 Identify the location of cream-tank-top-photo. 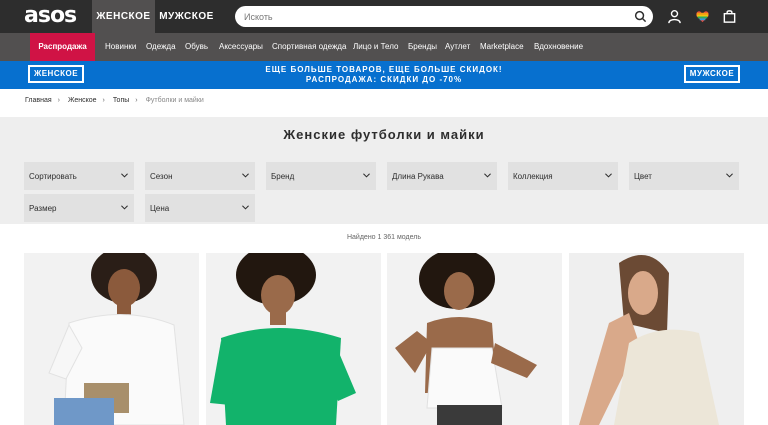
(656, 339).